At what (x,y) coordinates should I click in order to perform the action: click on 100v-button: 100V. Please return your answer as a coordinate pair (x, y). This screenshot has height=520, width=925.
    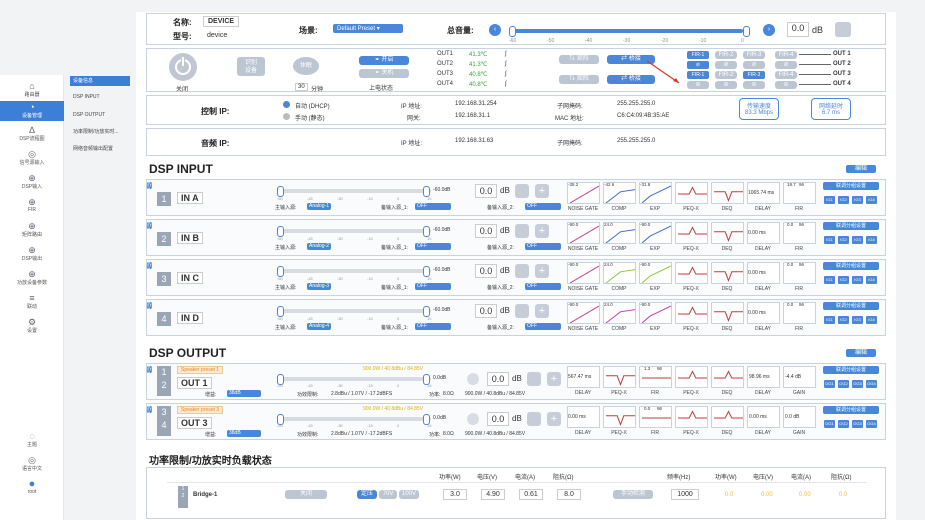
    Looking at the image, I should click on (409, 494).